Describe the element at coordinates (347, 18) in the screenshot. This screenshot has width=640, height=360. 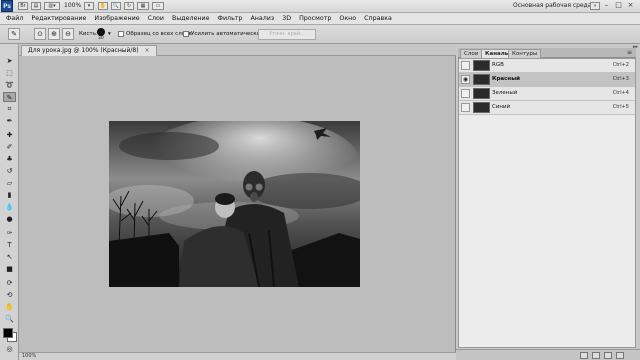
I see `menu-window: Окно` at that location.